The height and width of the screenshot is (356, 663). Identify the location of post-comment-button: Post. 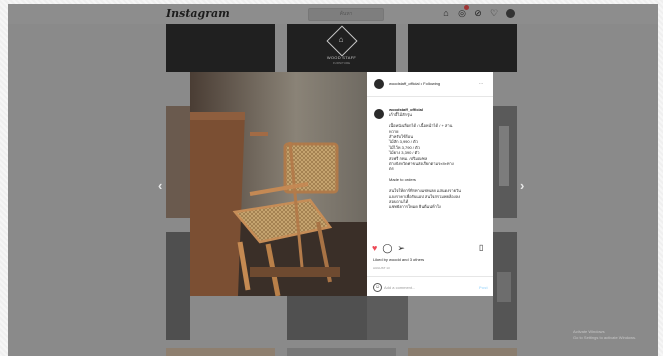
(483, 287).